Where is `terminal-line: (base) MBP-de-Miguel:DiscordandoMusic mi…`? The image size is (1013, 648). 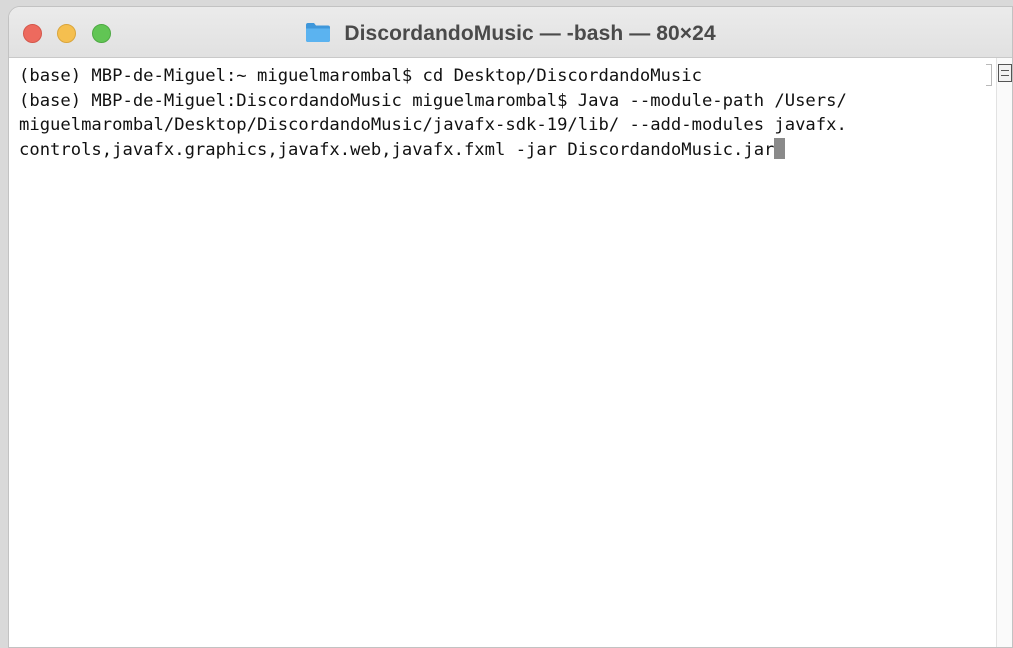 terminal-line: (base) MBP-de-Miguel:DiscordandoMusic mi… is located at coordinates (433, 100).